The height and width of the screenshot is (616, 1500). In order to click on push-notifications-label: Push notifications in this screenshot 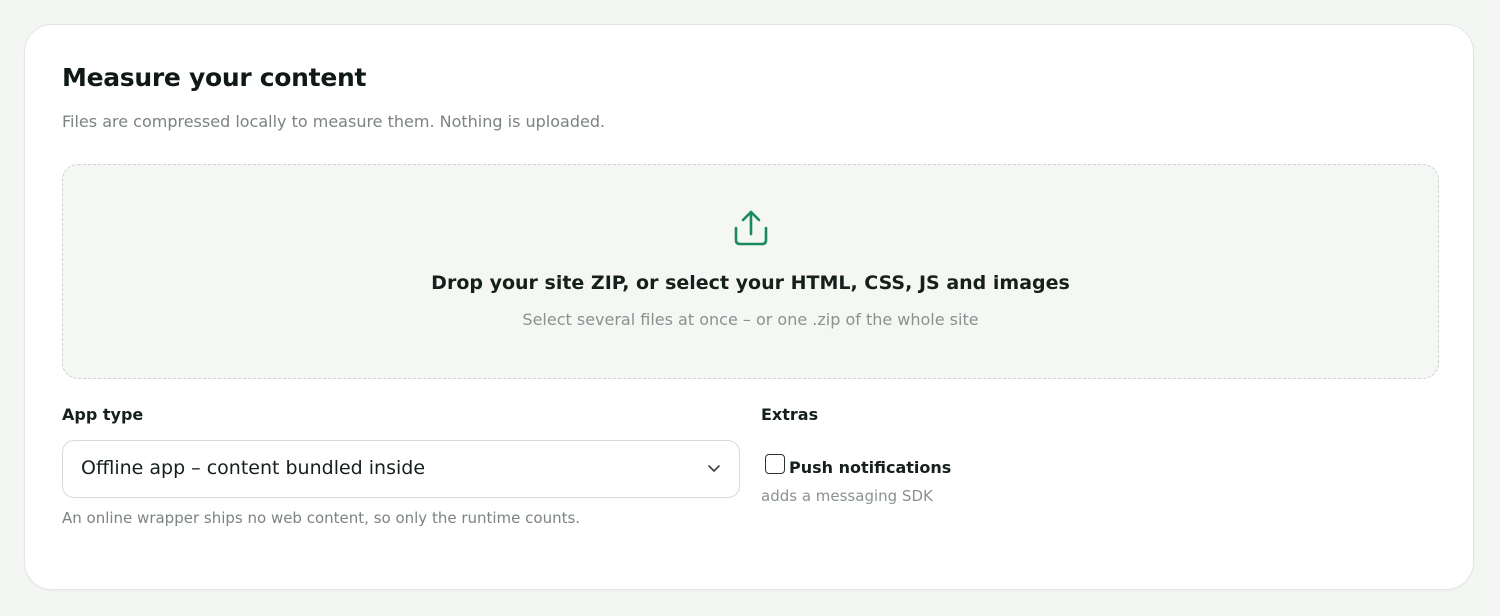, I will do `click(870, 467)`.